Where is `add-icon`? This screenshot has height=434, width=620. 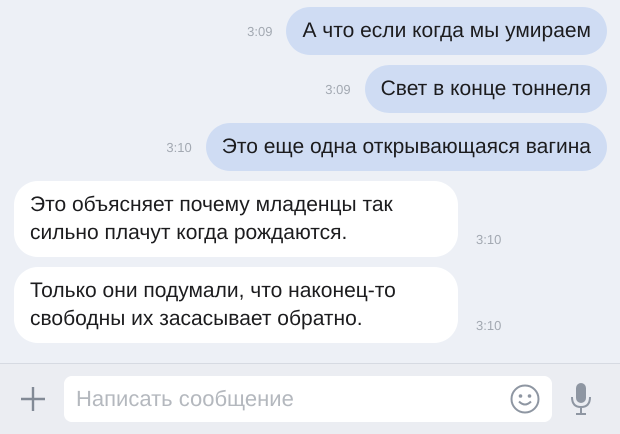
add-icon is located at coordinates (33, 399).